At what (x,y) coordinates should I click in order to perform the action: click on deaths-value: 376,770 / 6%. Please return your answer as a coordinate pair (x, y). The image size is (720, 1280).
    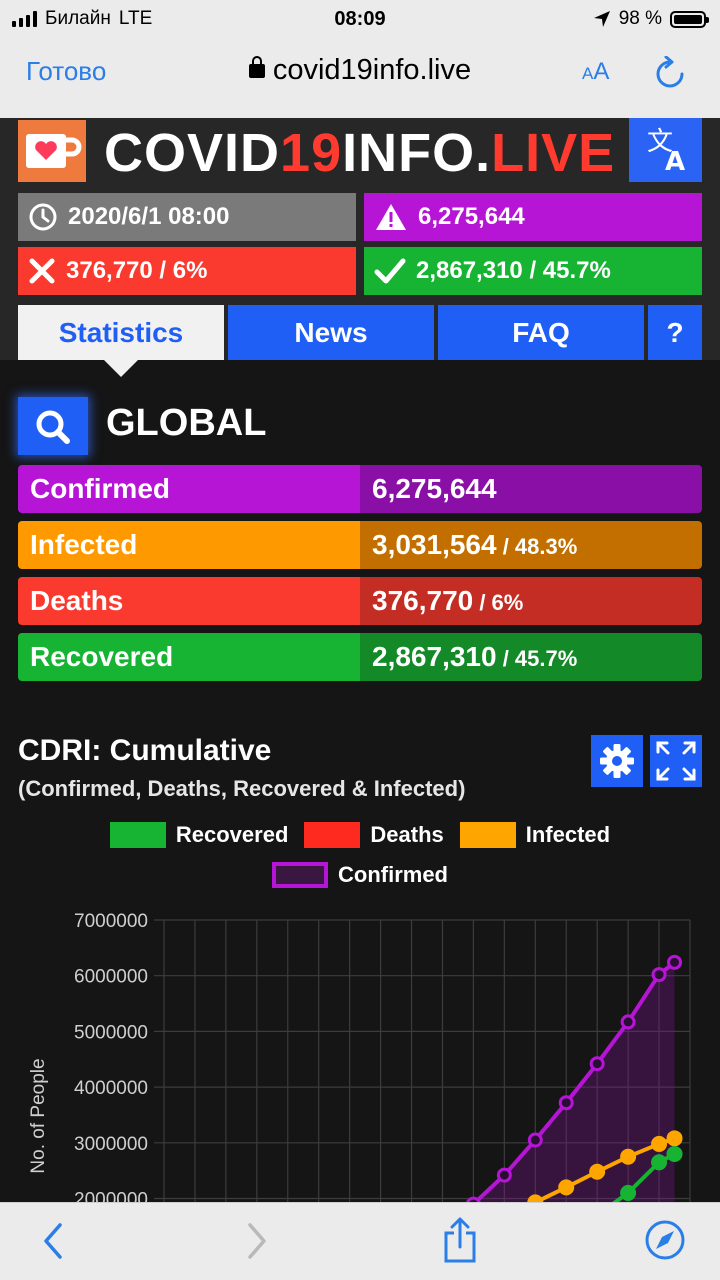
    Looking at the image, I should click on (531, 601).